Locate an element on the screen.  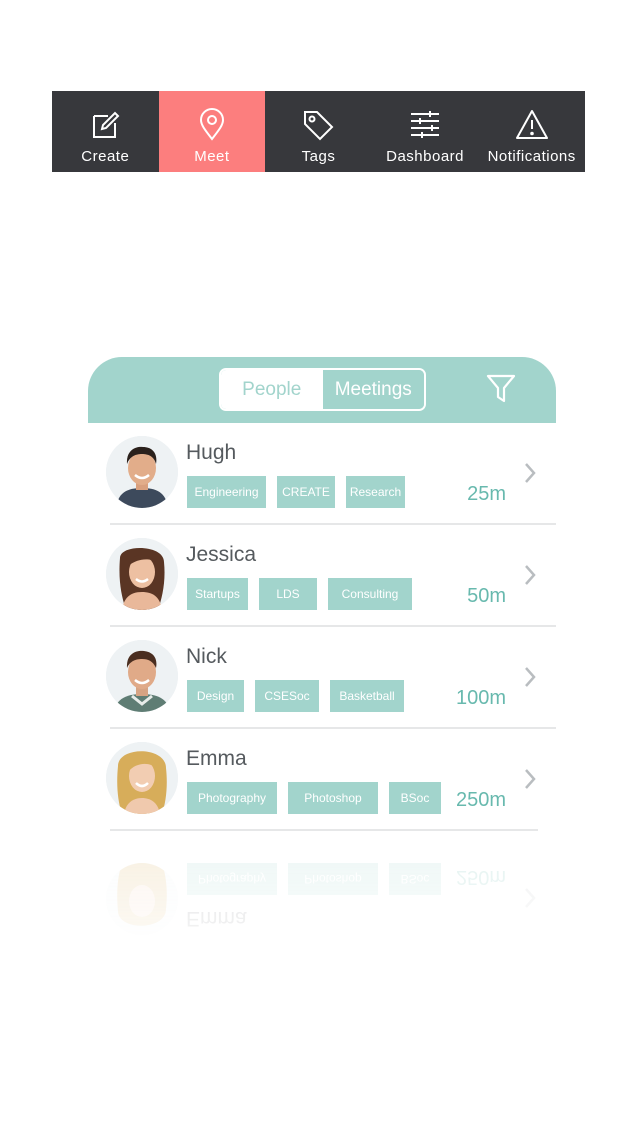
nav-notifications: Notifications is located at coordinates (531, 131).